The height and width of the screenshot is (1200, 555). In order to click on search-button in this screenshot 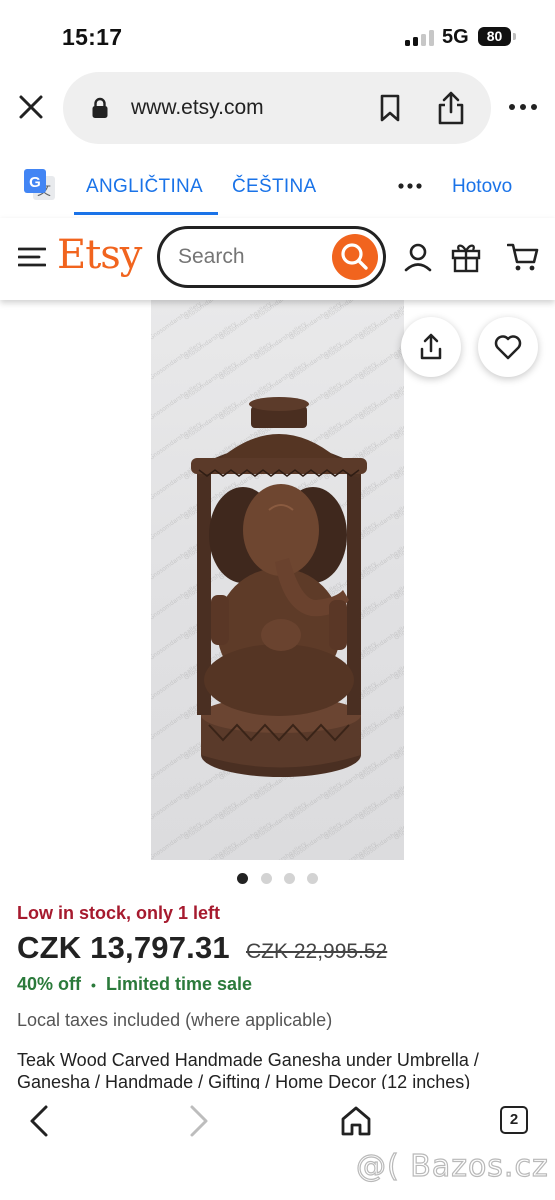, I will do `click(355, 257)`.